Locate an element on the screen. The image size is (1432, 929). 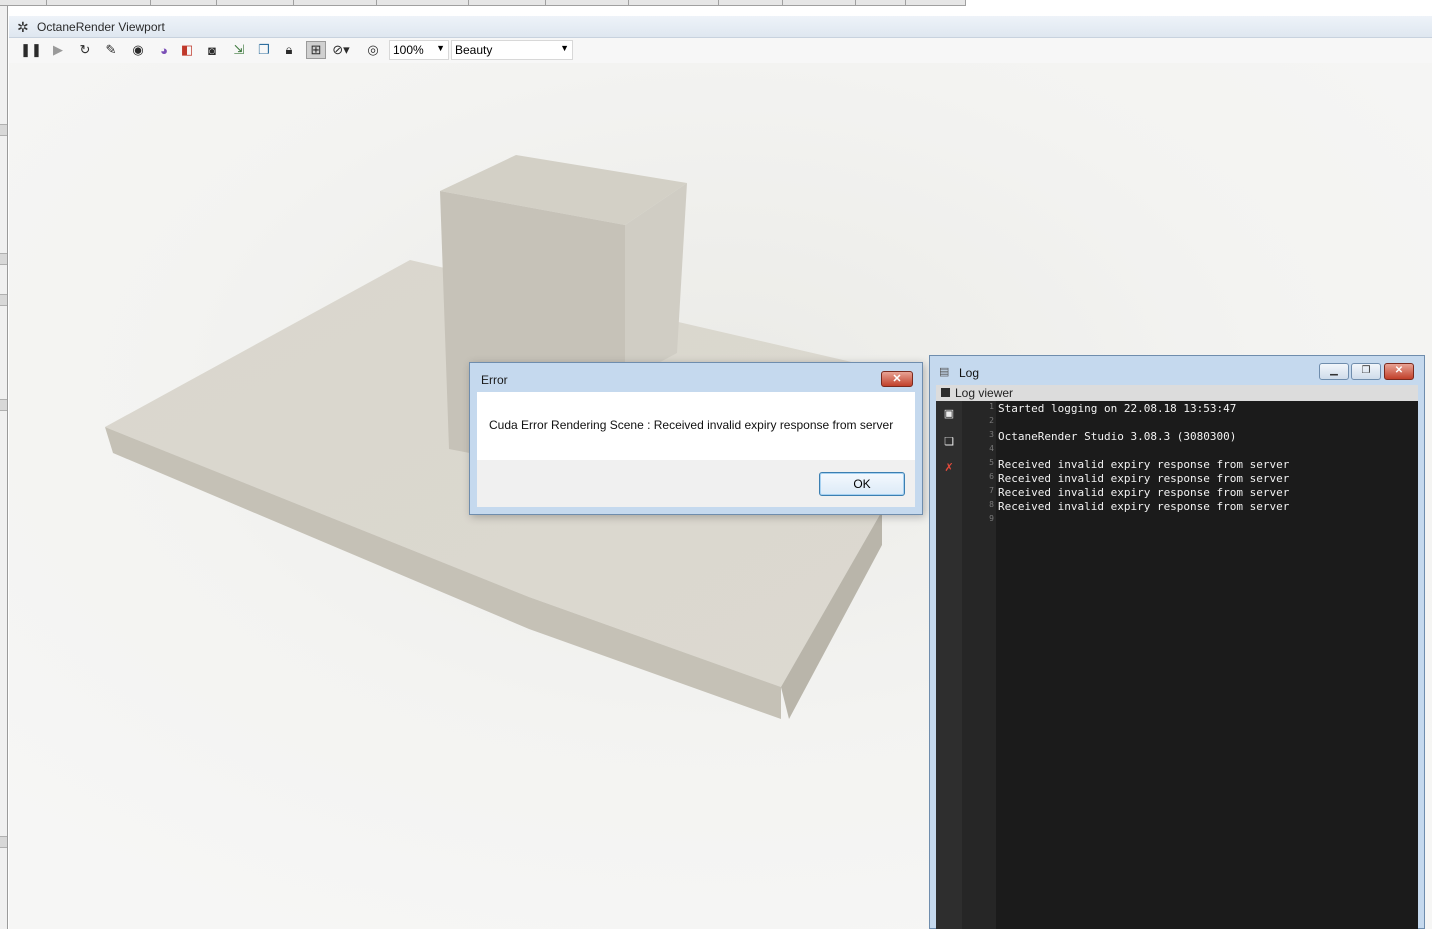
restart-icon: ↻ is located at coordinates (85, 50).